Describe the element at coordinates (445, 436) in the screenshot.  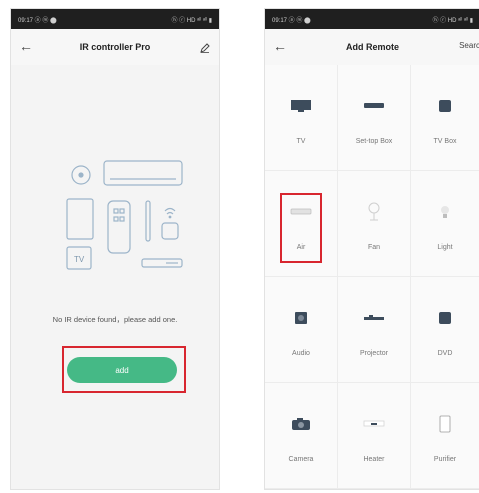
I see `device-tile-purifier: Purifier` at that location.